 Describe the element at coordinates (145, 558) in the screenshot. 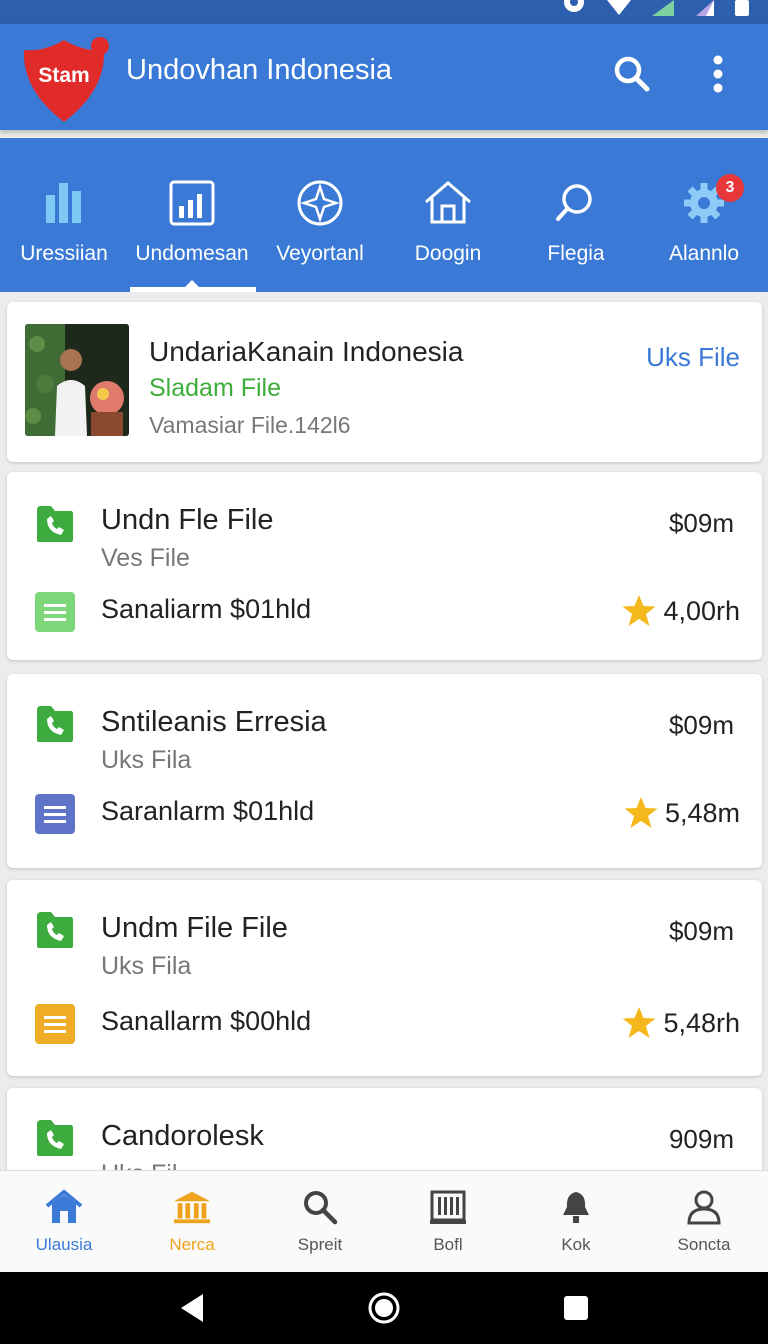

I see `item-subtitle: Ves File` at that location.